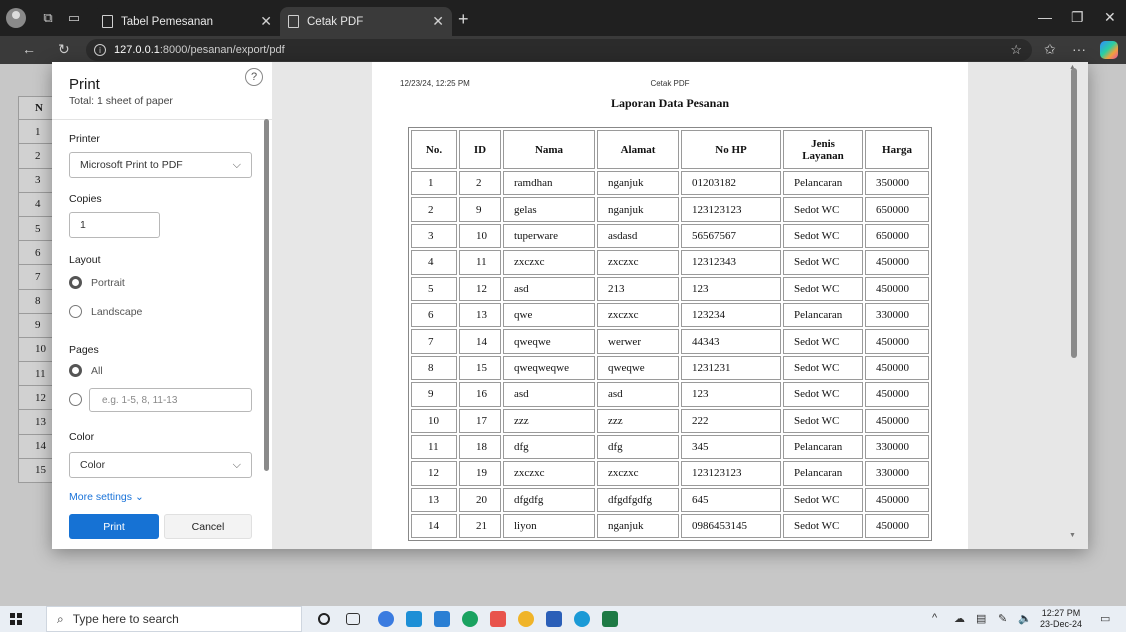  Describe the element at coordinates (108, 282) in the screenshot. I see `portrait-label: Portrait` at that location.